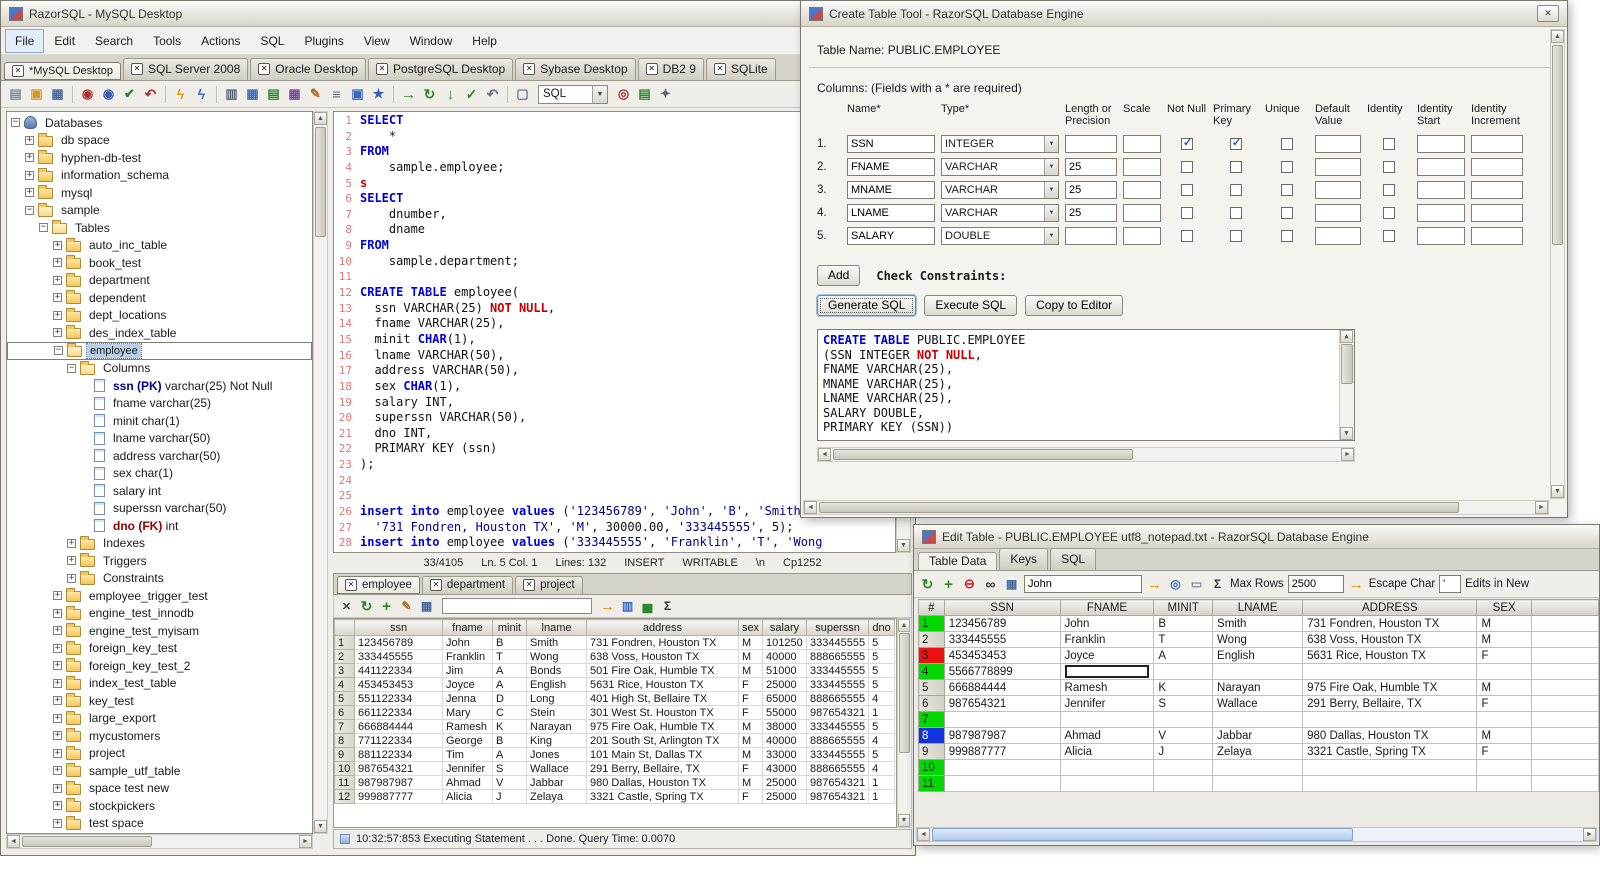  What do you see at coordinates (839, 275) in the screenshot?
I see `add-column-button: Add` at bounding box center [839, 275].